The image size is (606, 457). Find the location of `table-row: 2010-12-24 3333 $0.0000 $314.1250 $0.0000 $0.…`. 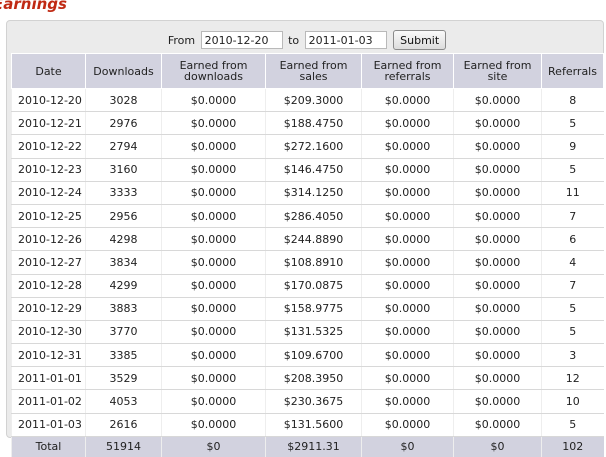

table-row: 2010-12-24 3333 $0.0000 $314.1250 $0.0000 $0.… is located at coordinates (307, 193).